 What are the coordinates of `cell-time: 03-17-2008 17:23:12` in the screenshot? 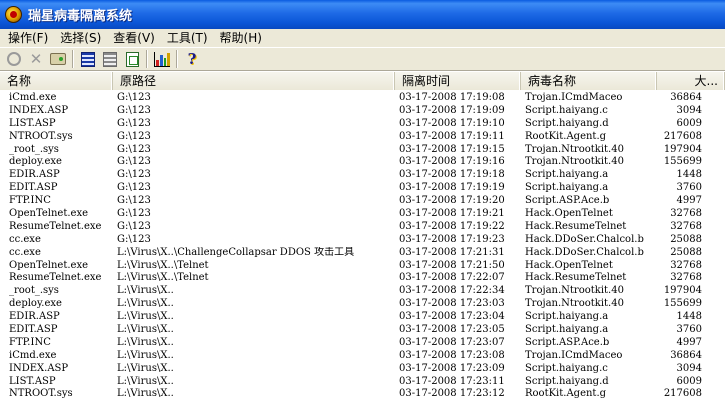 It's located at (452, 394).